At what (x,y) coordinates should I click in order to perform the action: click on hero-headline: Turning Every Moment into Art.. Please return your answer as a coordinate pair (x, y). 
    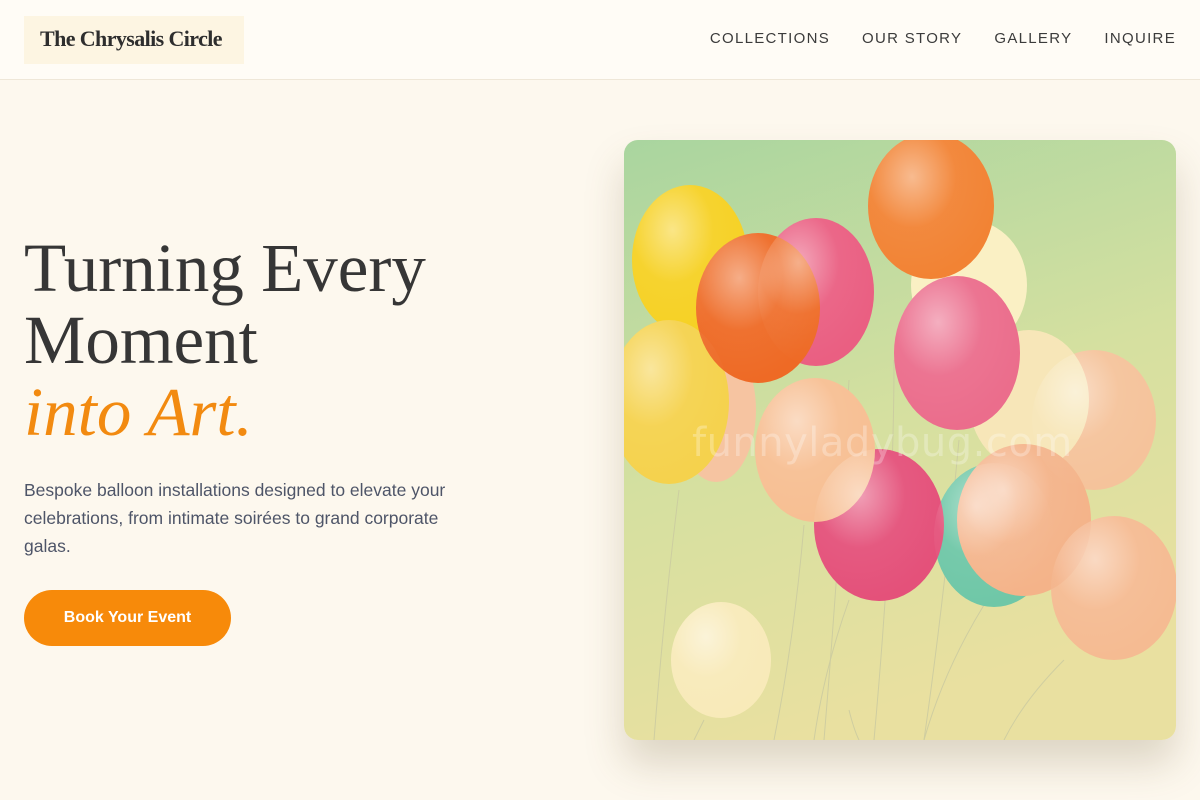
    Looking at the image, I should click on (284, 340).